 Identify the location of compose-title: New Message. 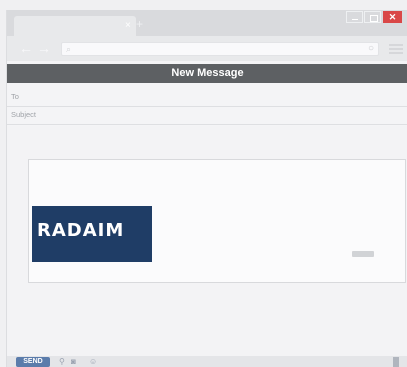
(207, 73).